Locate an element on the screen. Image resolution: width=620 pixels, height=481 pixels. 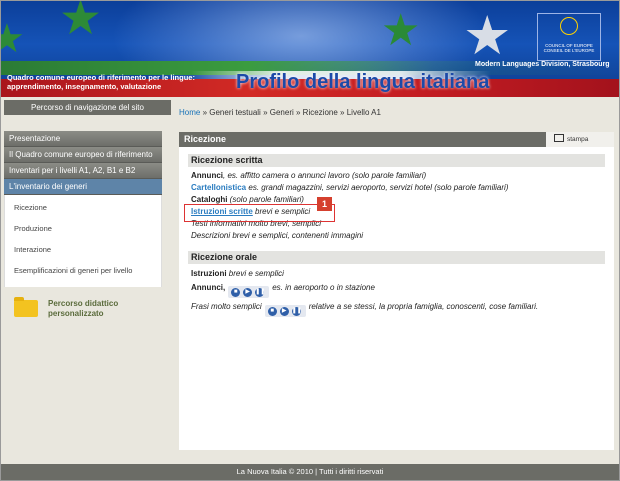
genre-desc: (solo parole familiari) is located at coordinates (265, 199).